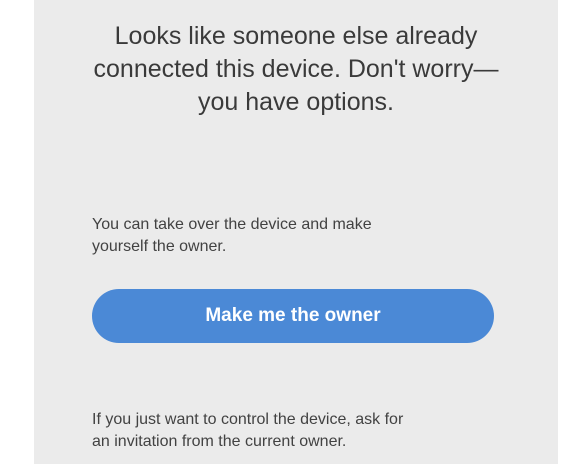  Describe the element at coordinates (293, 316) in the screenshot. I see `make-me-owner-button: Make me the owner` at that location.